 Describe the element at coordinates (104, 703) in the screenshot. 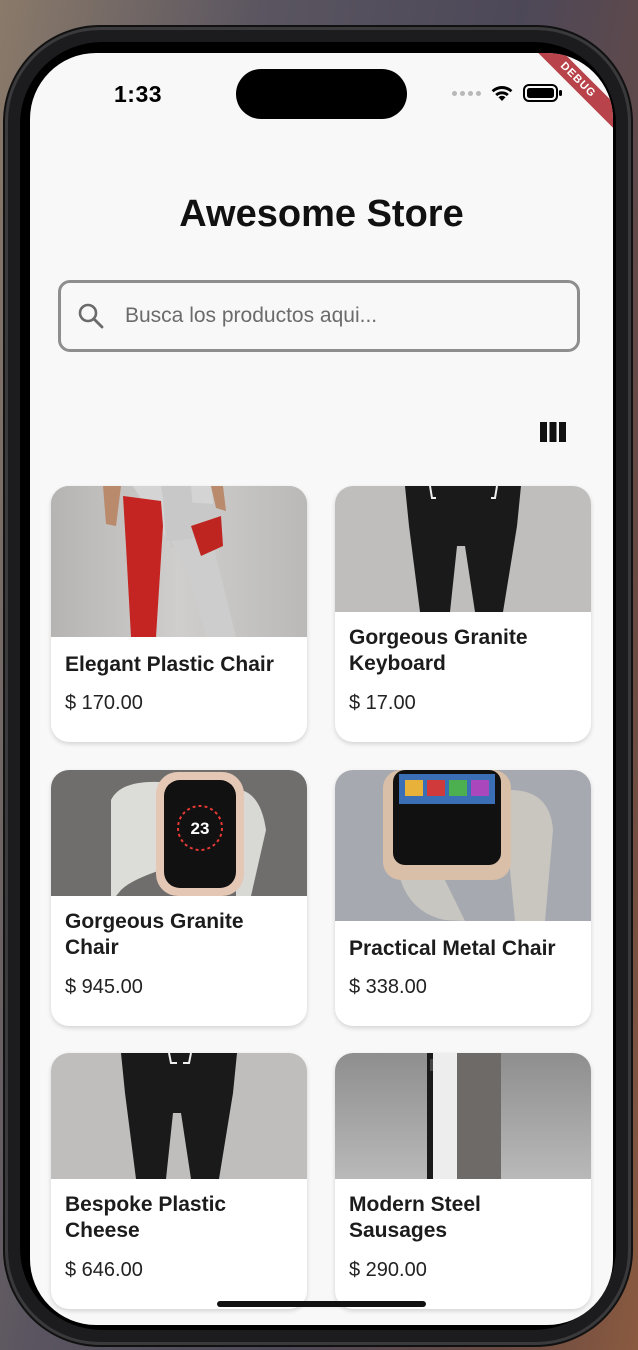

I see `product-price: $ 170.00` at that location.